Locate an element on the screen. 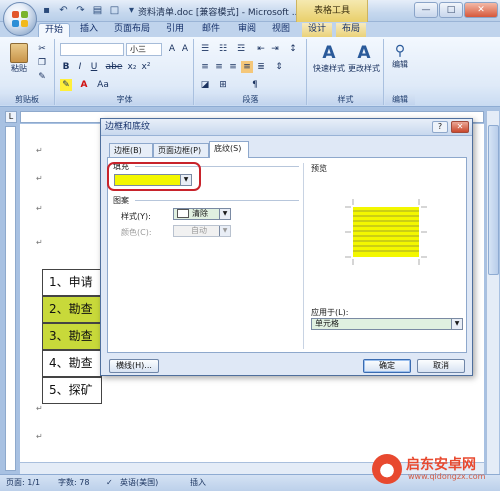 The width and height of the screenshot is (500, 491). tab-review: 审阅 is located at coordinates (247, 30).